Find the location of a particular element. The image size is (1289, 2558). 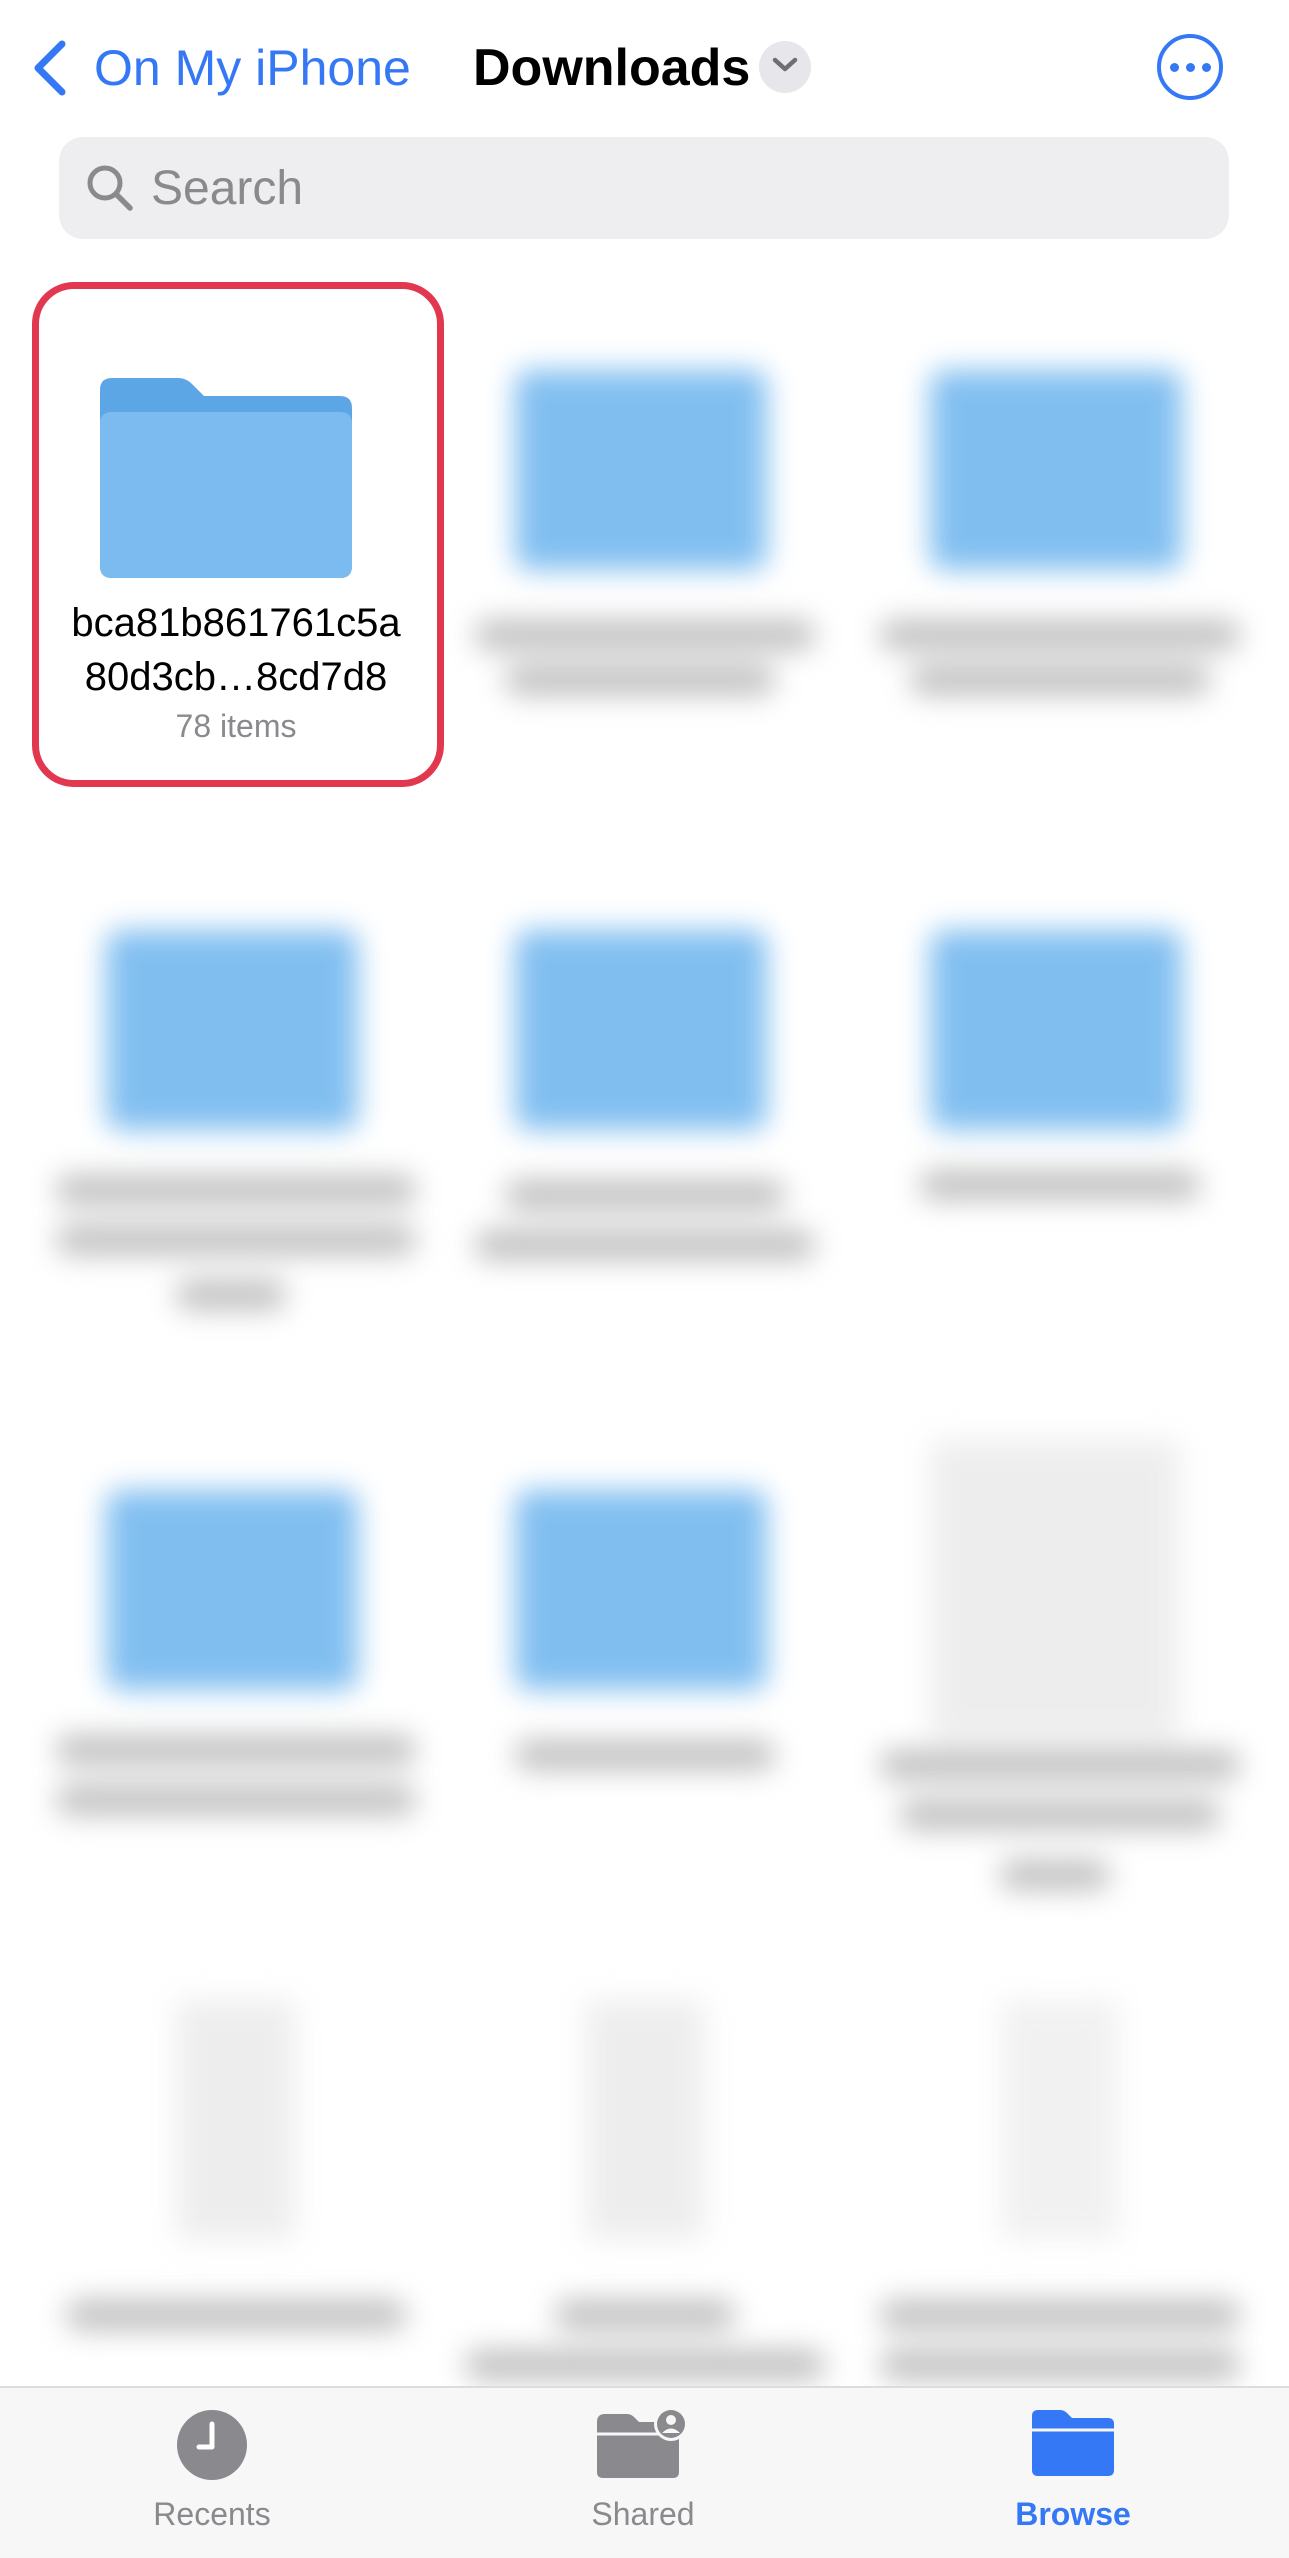

tab-label: Shared is located at coordinates (643, 2514).